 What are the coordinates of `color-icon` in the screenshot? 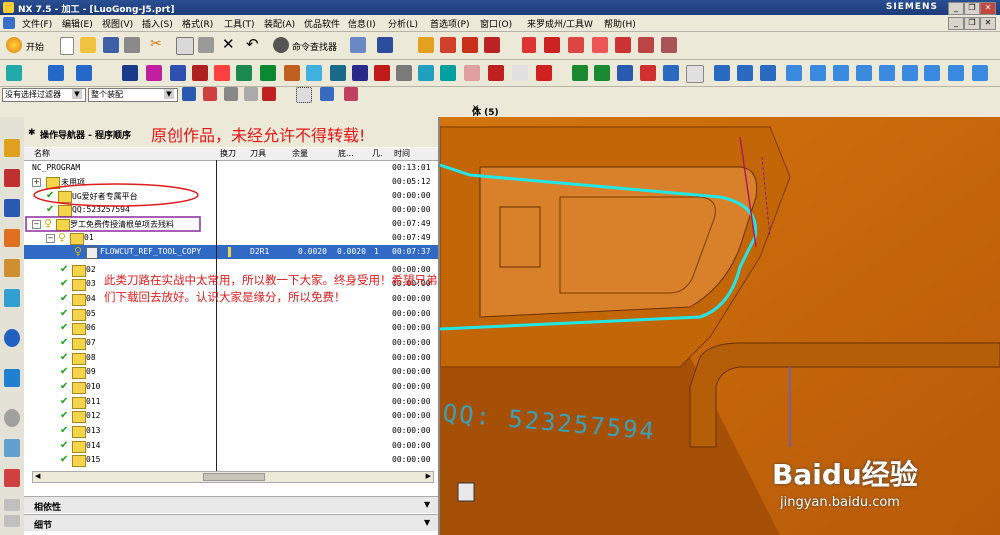 It's located at (648, 73).